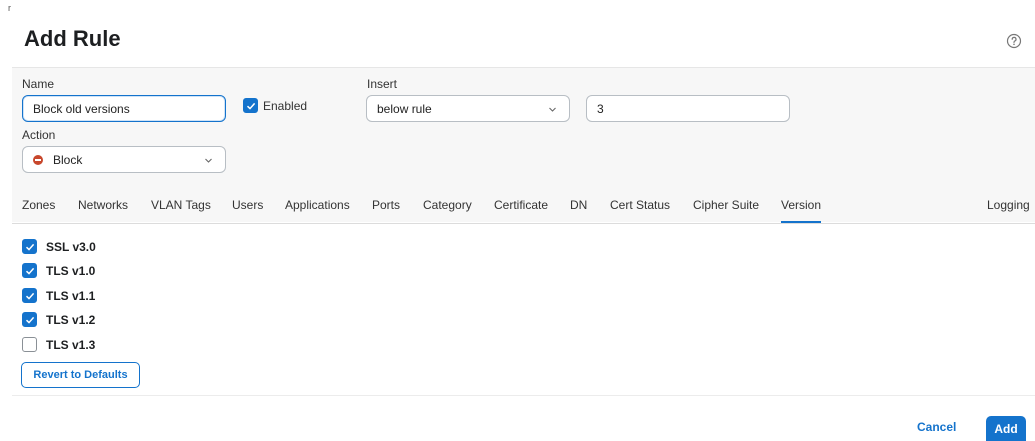 Image resolution: width=1035 pixels, height=441 pixels. Describe the element at coordinates (726, 205) in the screenshot. I see `tab-cipher-suite: Cipher Suite` at that location.